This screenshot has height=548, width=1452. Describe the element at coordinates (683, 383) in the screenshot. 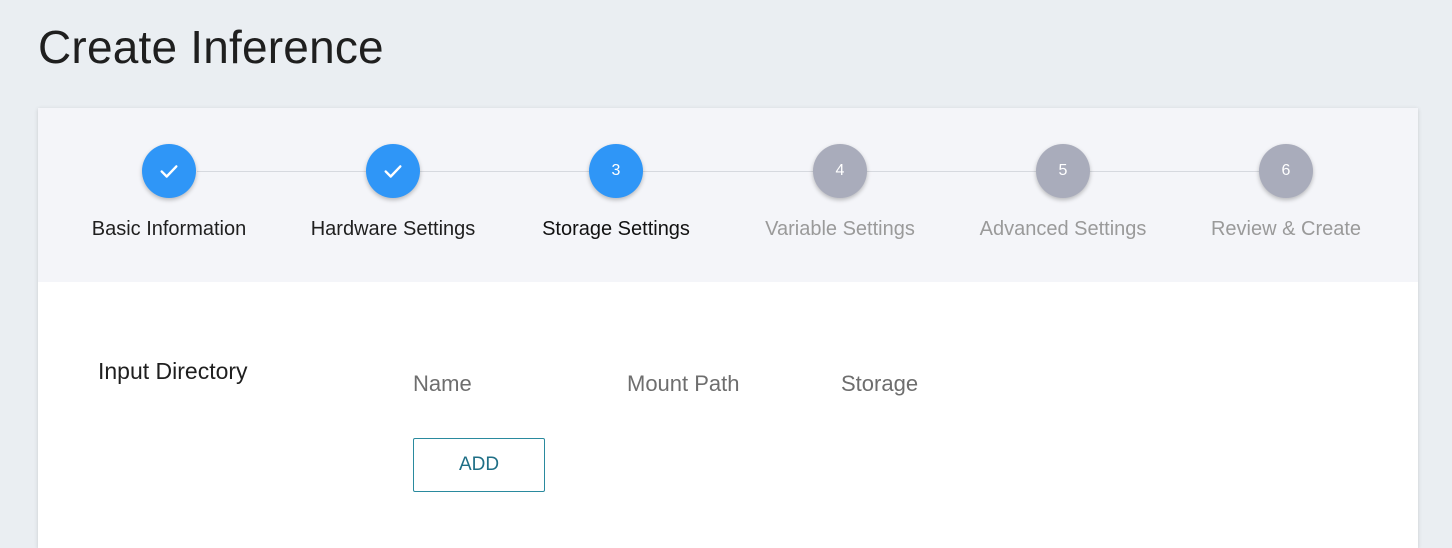

I see `column-header-mount-path: Mount Path` at that location.